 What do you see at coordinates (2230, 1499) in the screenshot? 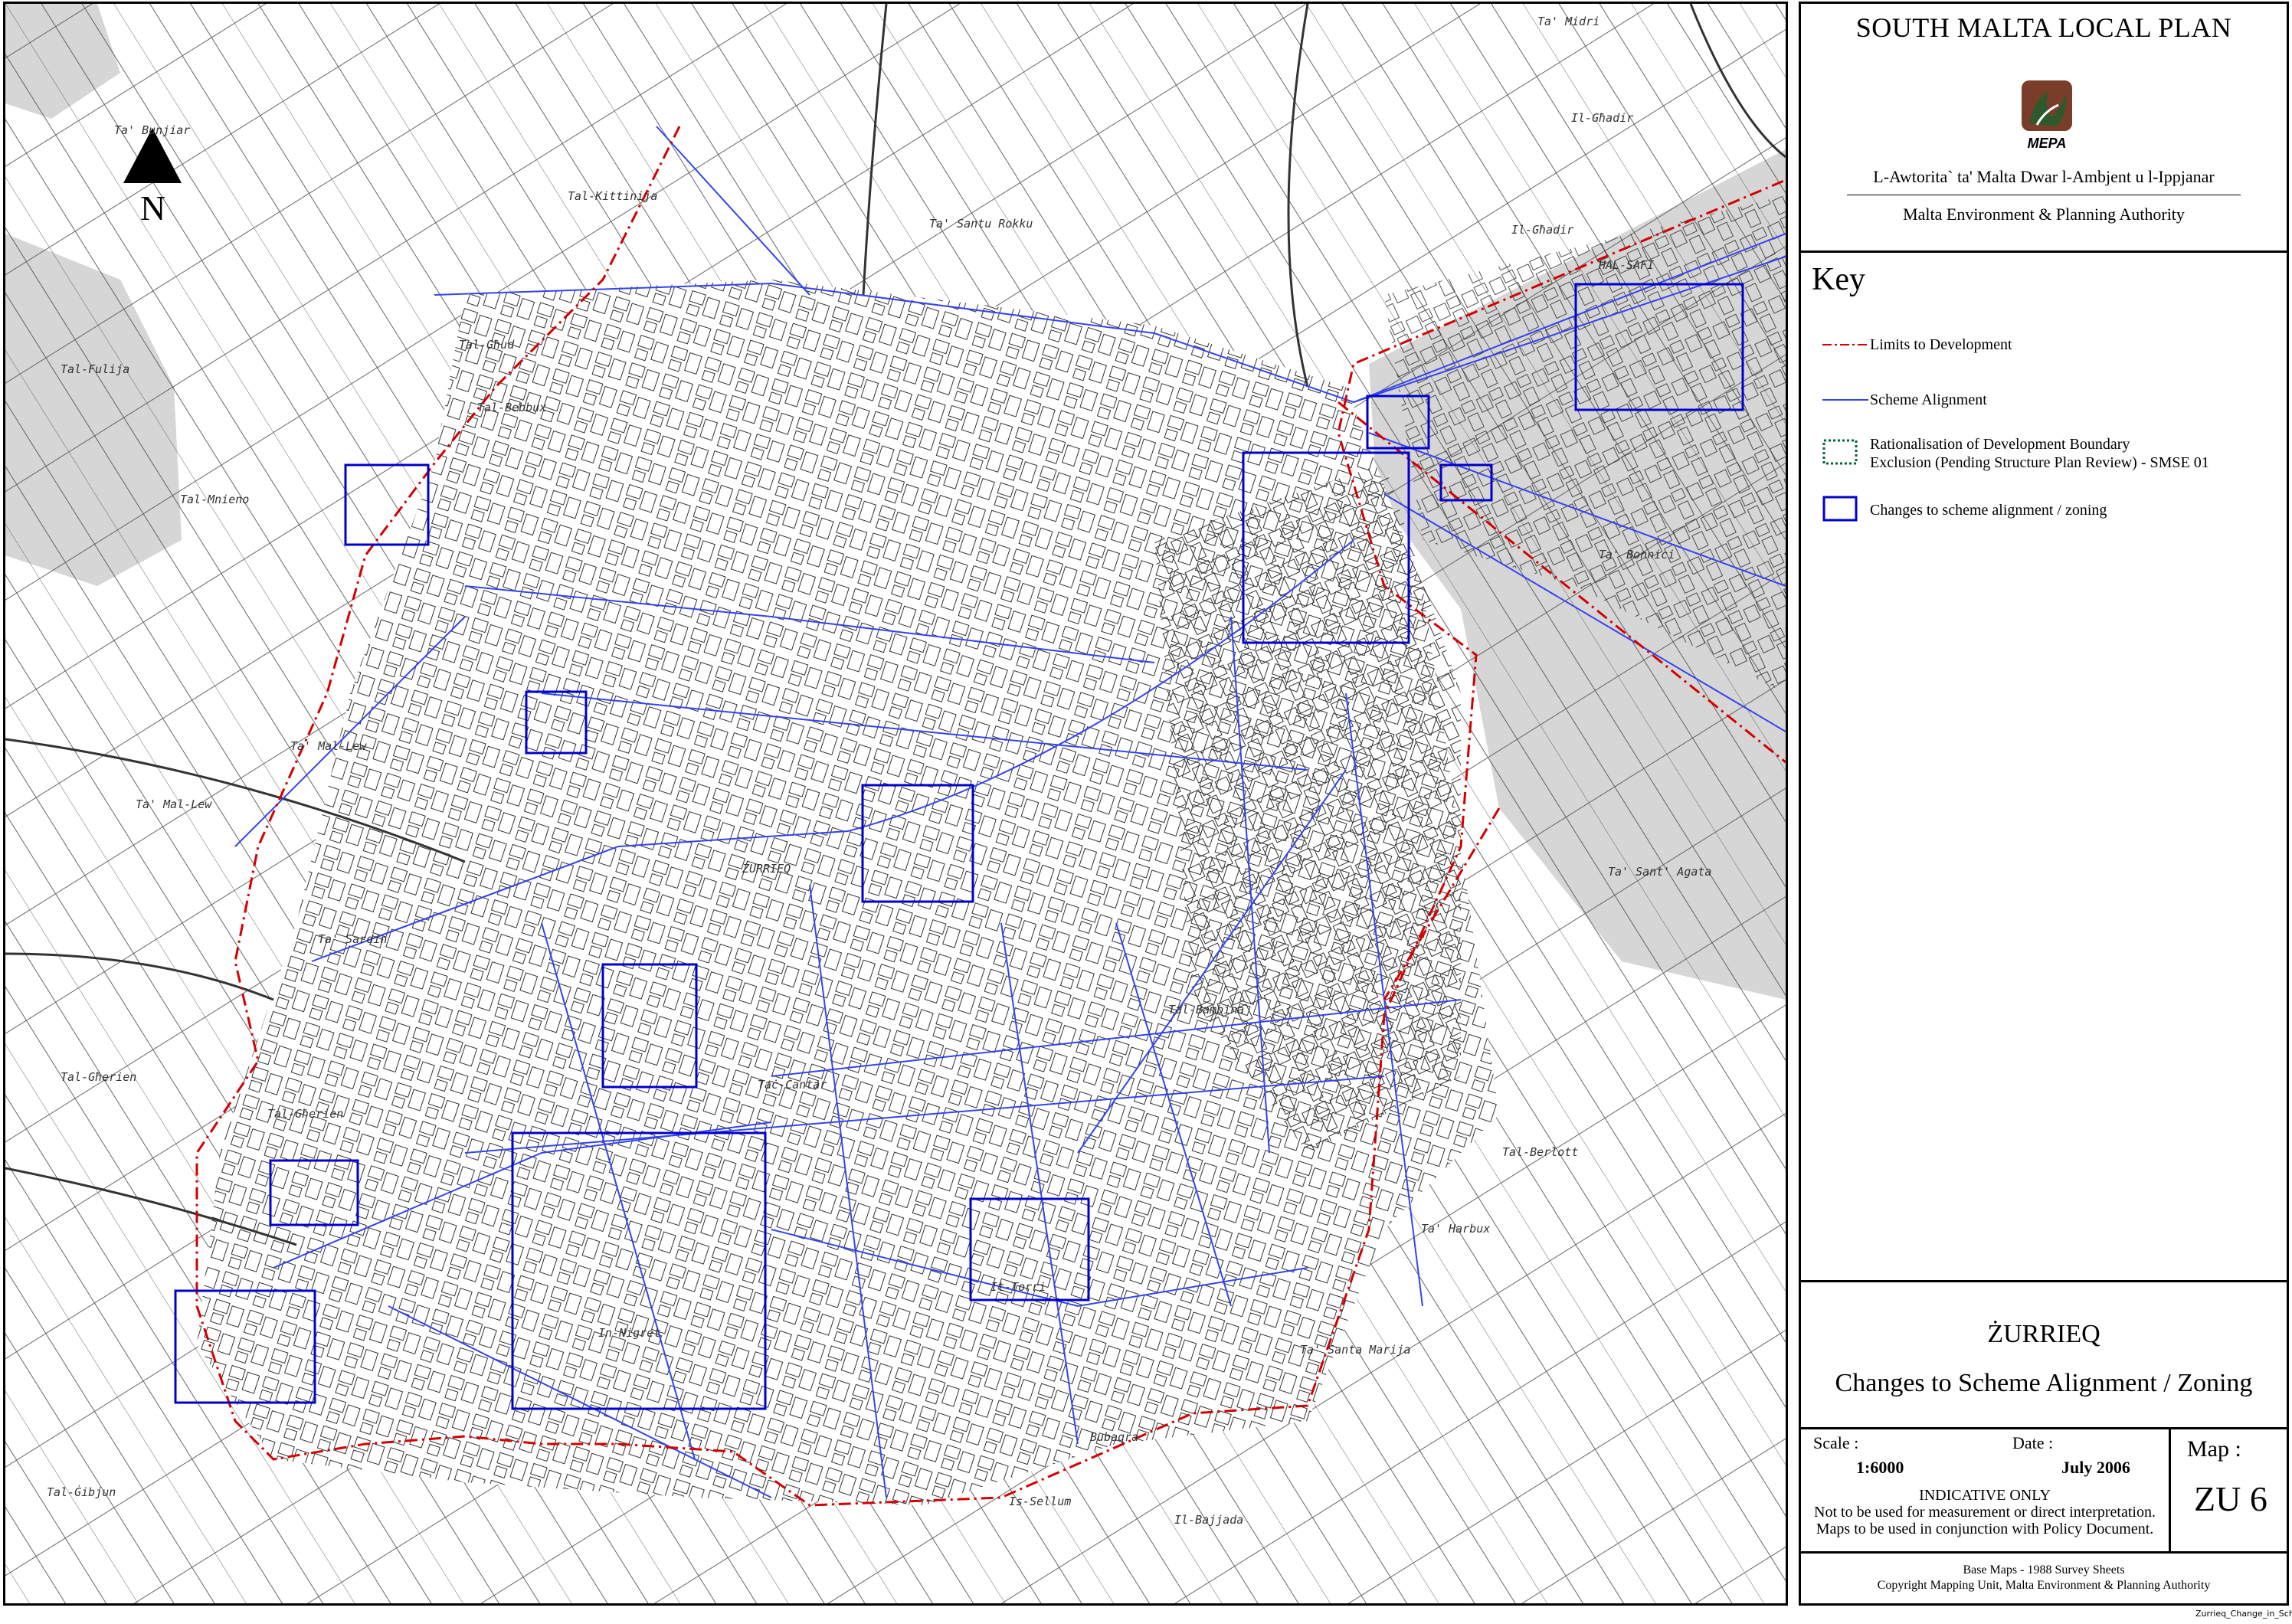
I see `map-number: ZU 6` at bounding box center [2230, 1499].